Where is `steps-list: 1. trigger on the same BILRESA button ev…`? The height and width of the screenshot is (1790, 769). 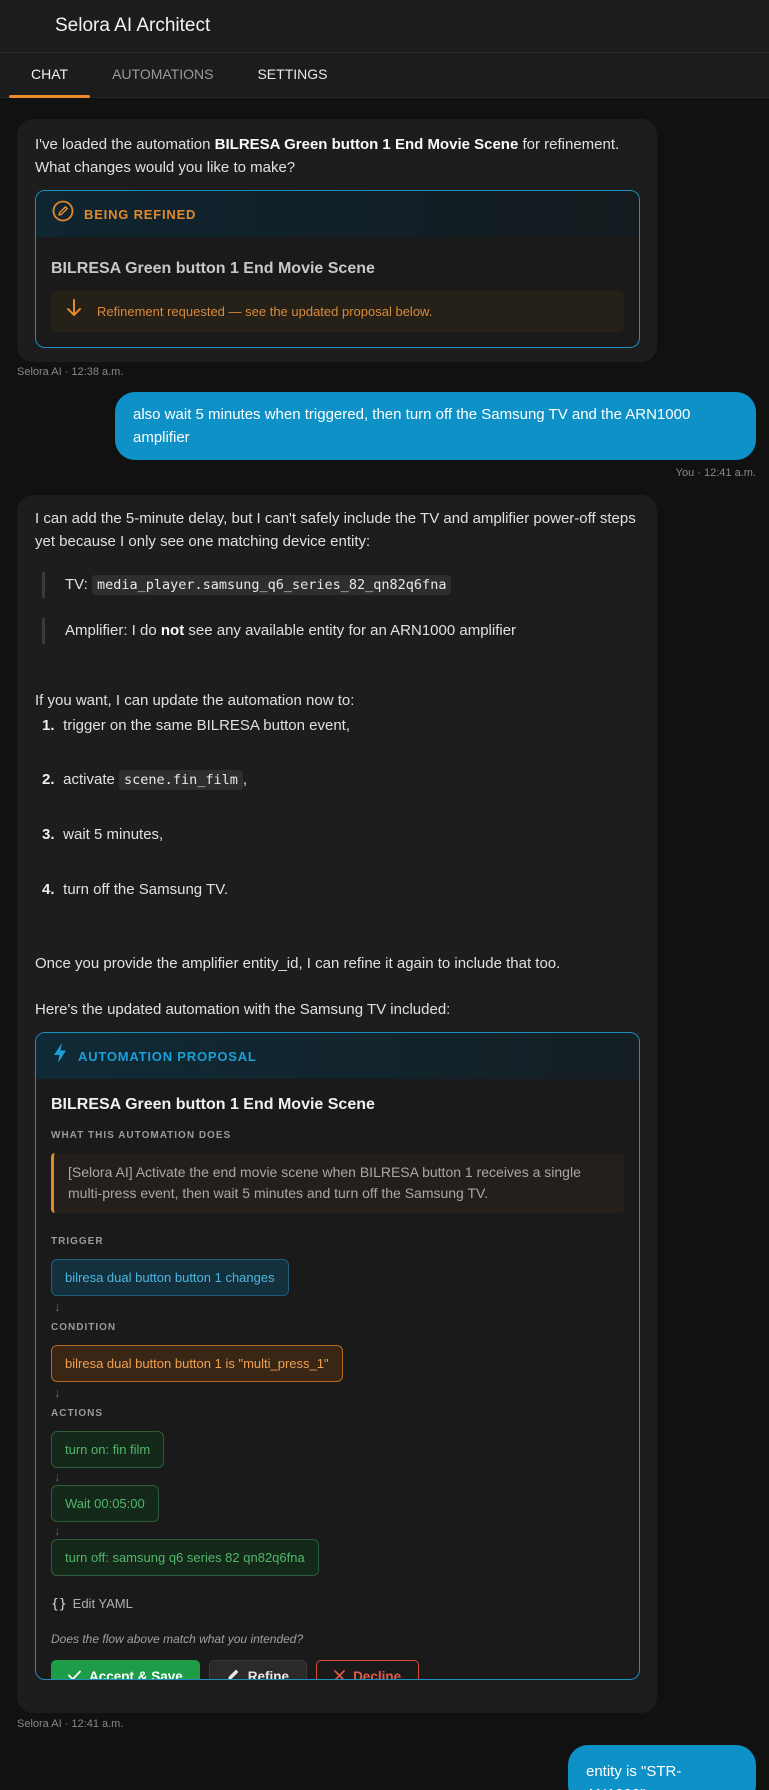
steps-list: 1. trigger on the same BILRESA button ev… is located at coordinates (341, 807).